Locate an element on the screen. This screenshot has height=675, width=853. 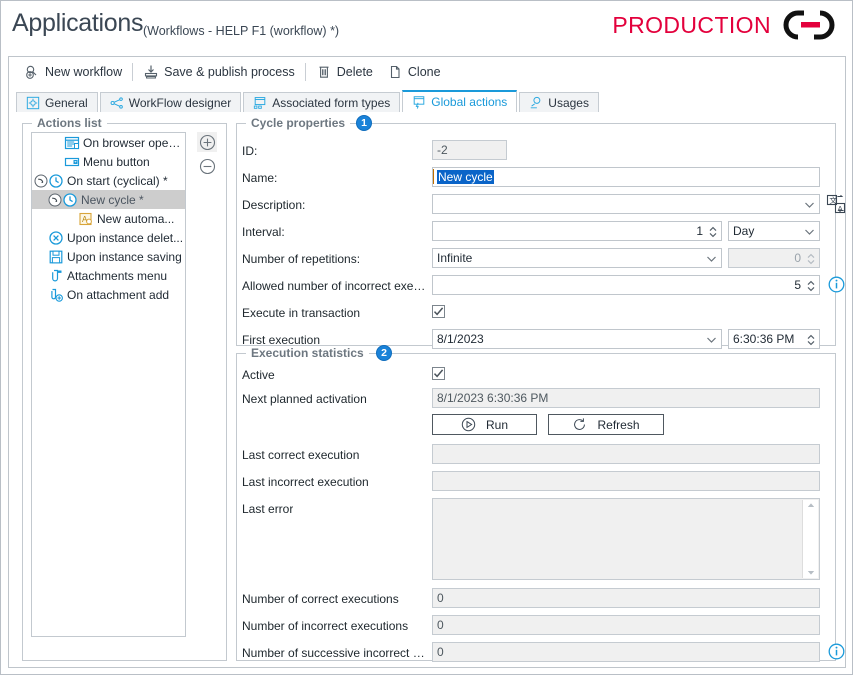
active-checkbox is located at coordinates (438, 373).